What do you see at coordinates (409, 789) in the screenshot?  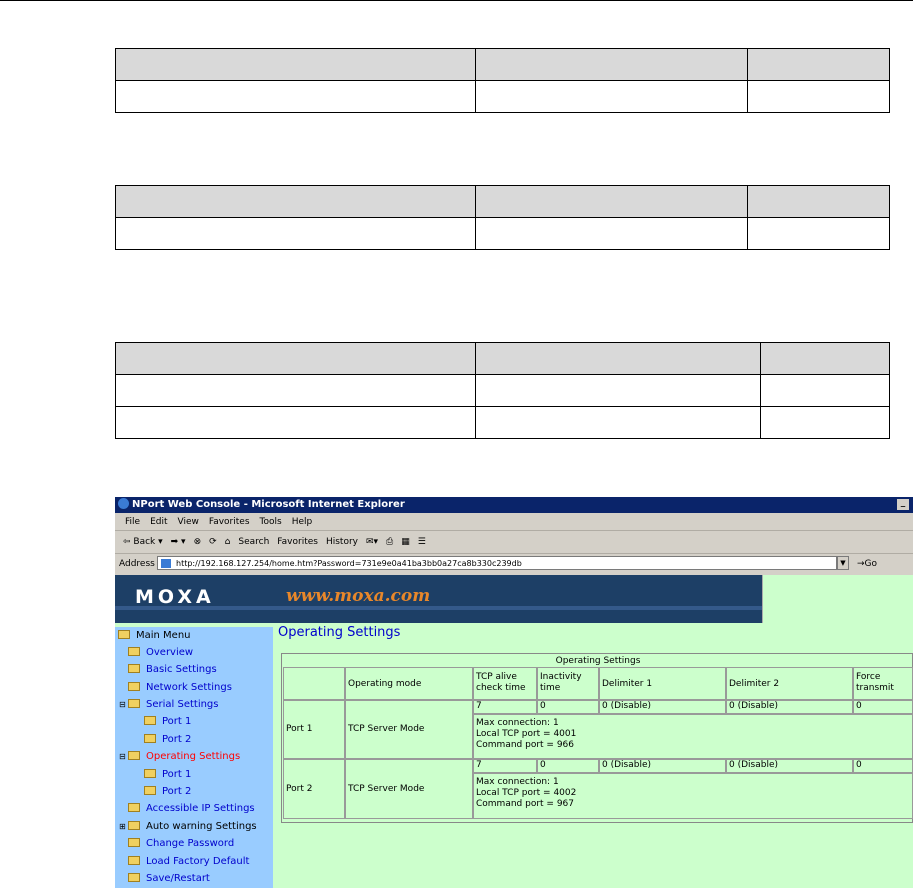 I see `port-2-mode: TCP Server Mode` at bounding box center [409, 789].